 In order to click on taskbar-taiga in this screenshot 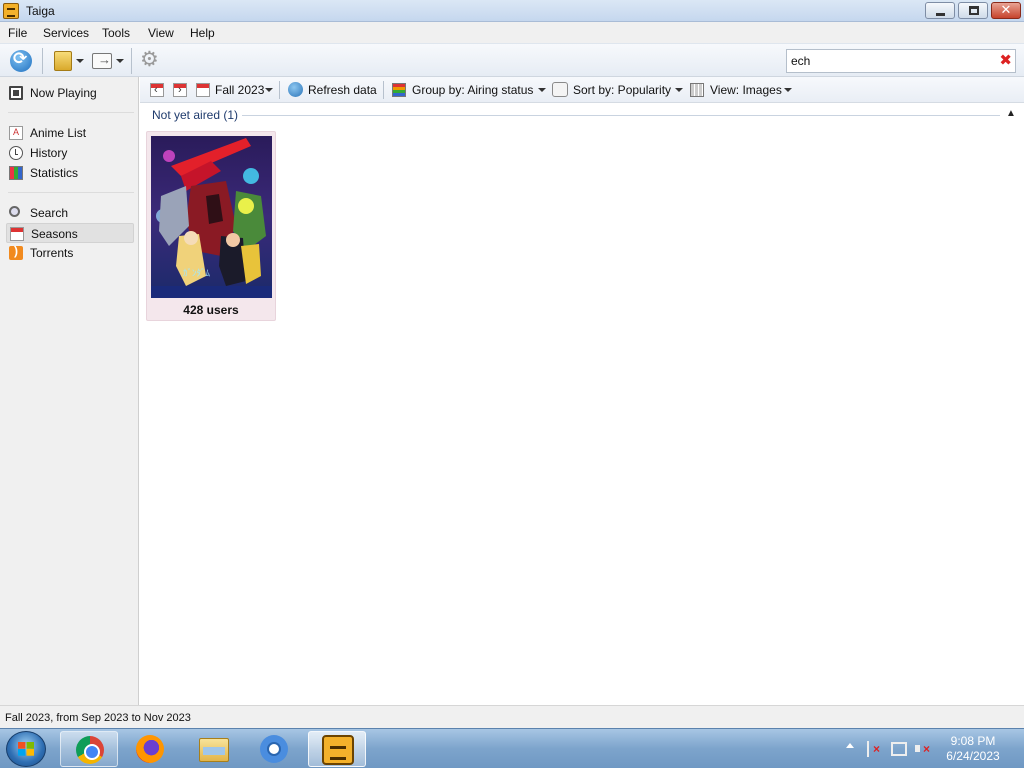, I will do `click(337, 749)`.